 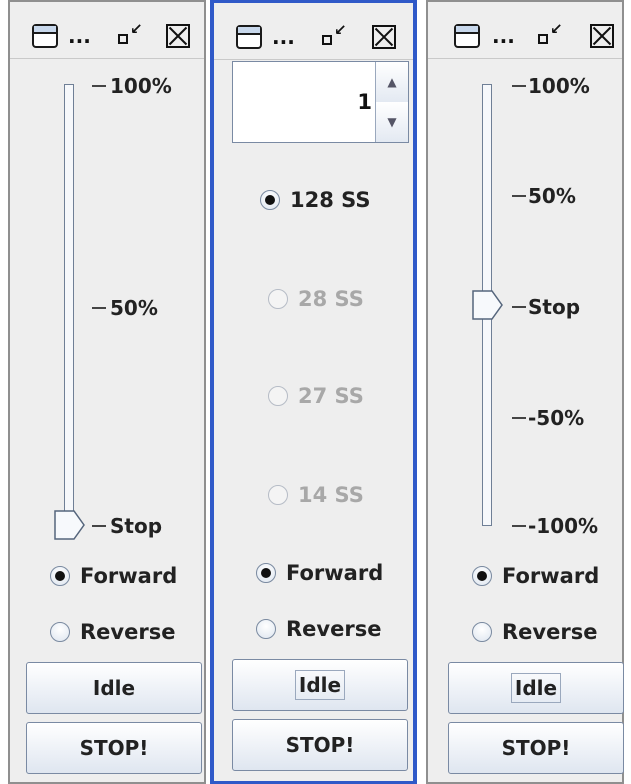 I want to click on speed-slider-track, so click(x=69, y=305).